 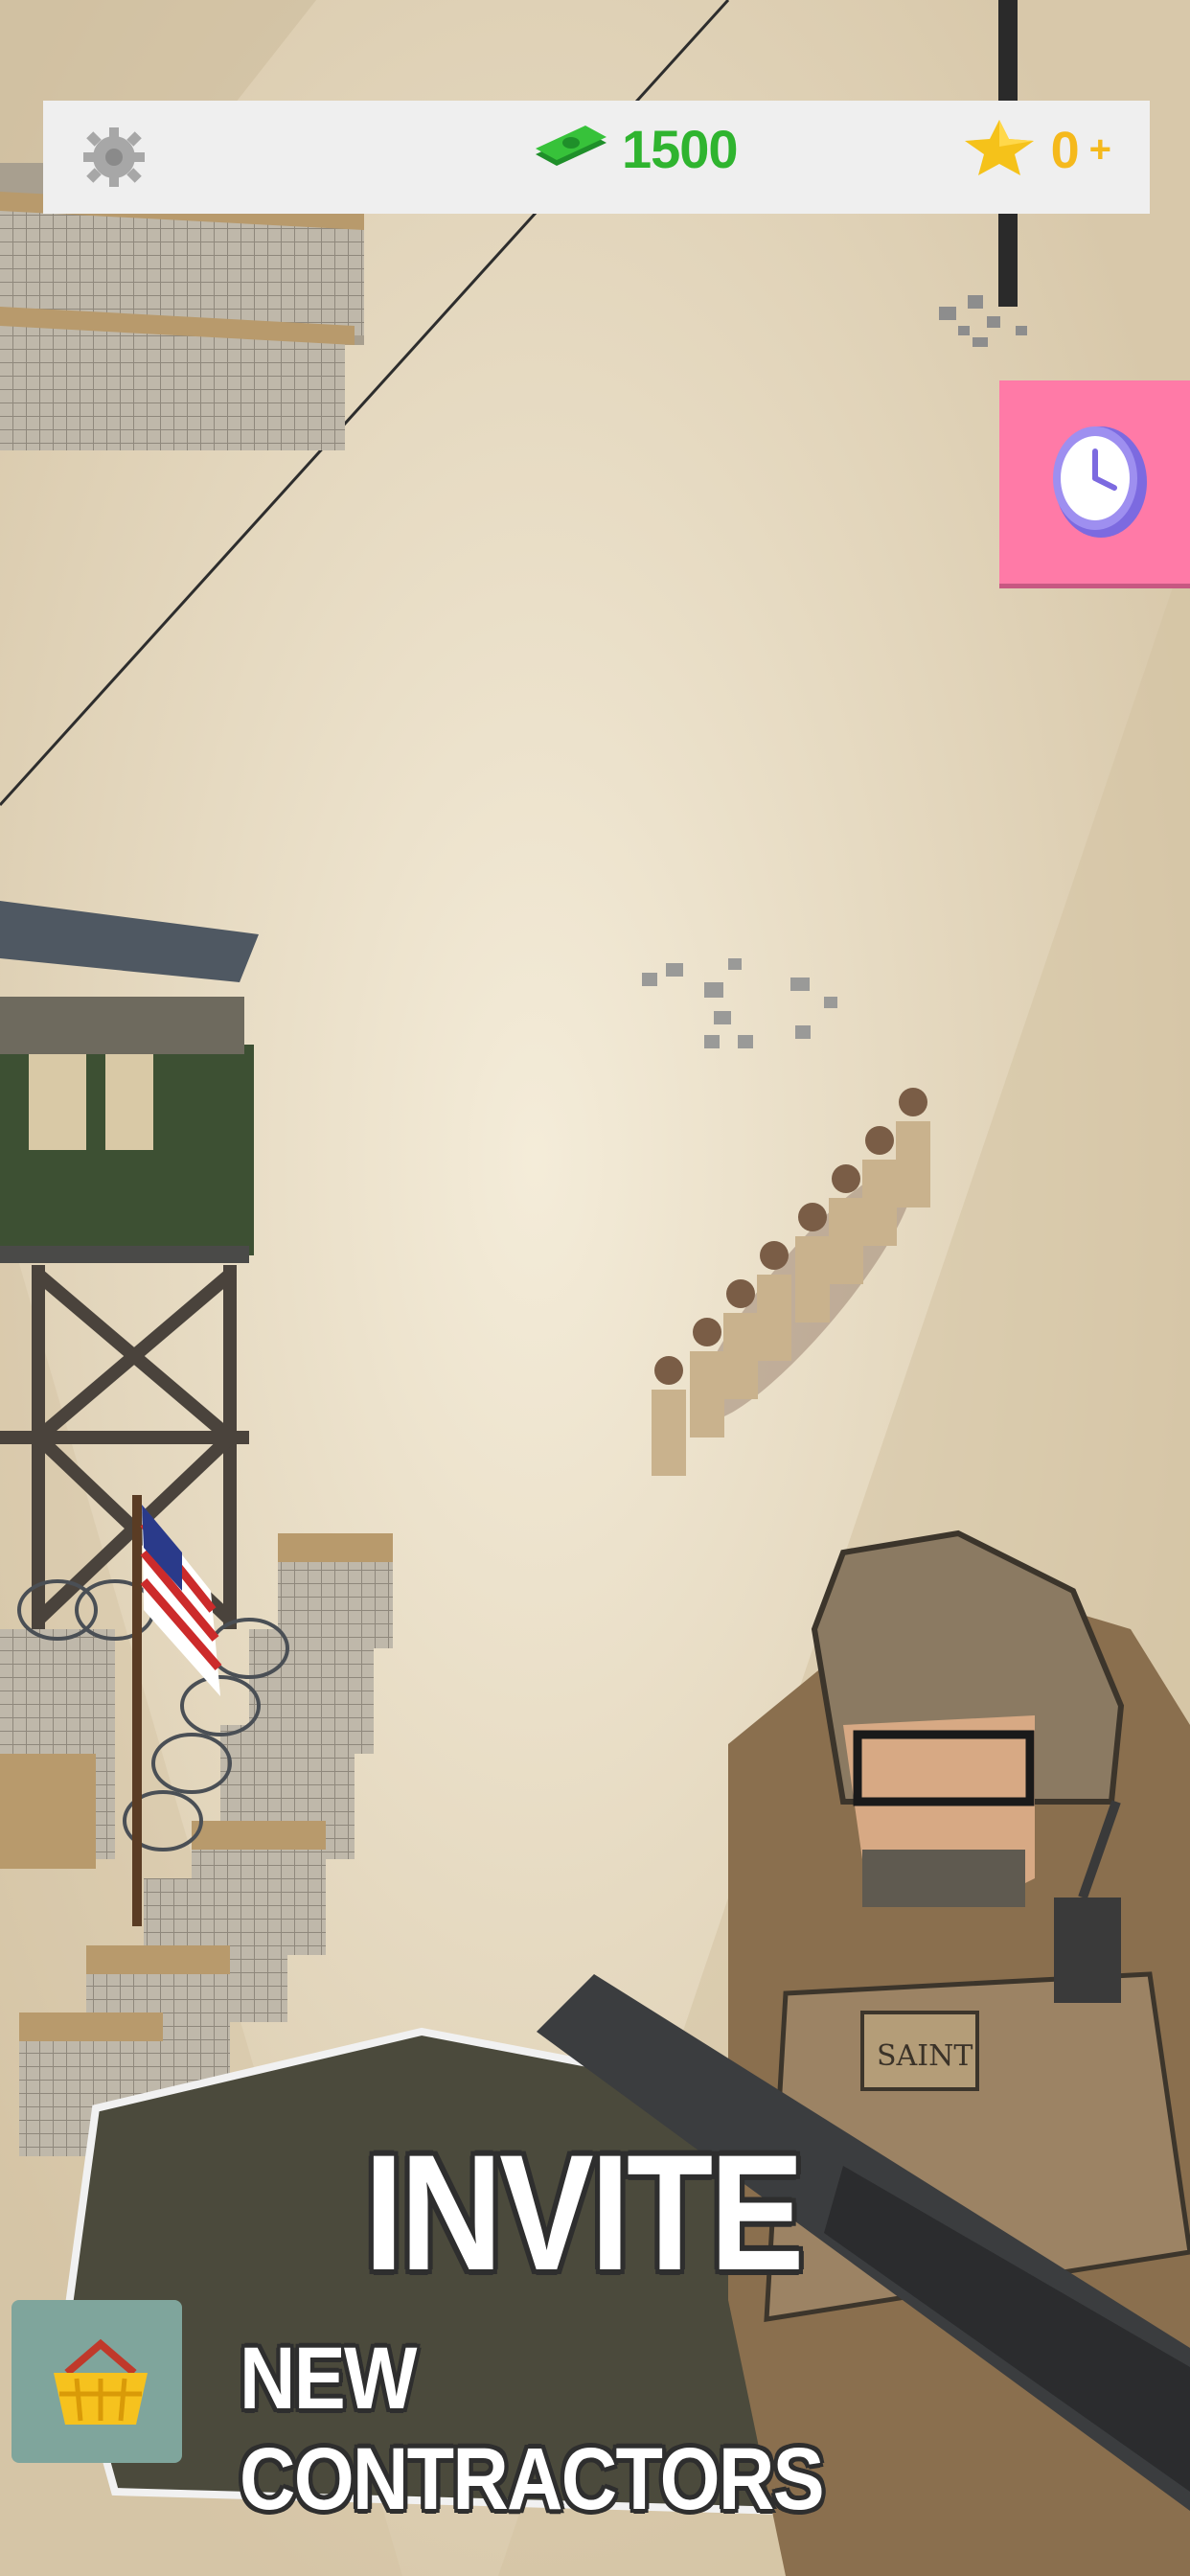 I want to click on top-hud-bar: 1500 0 +, so click(x=596, y=158).